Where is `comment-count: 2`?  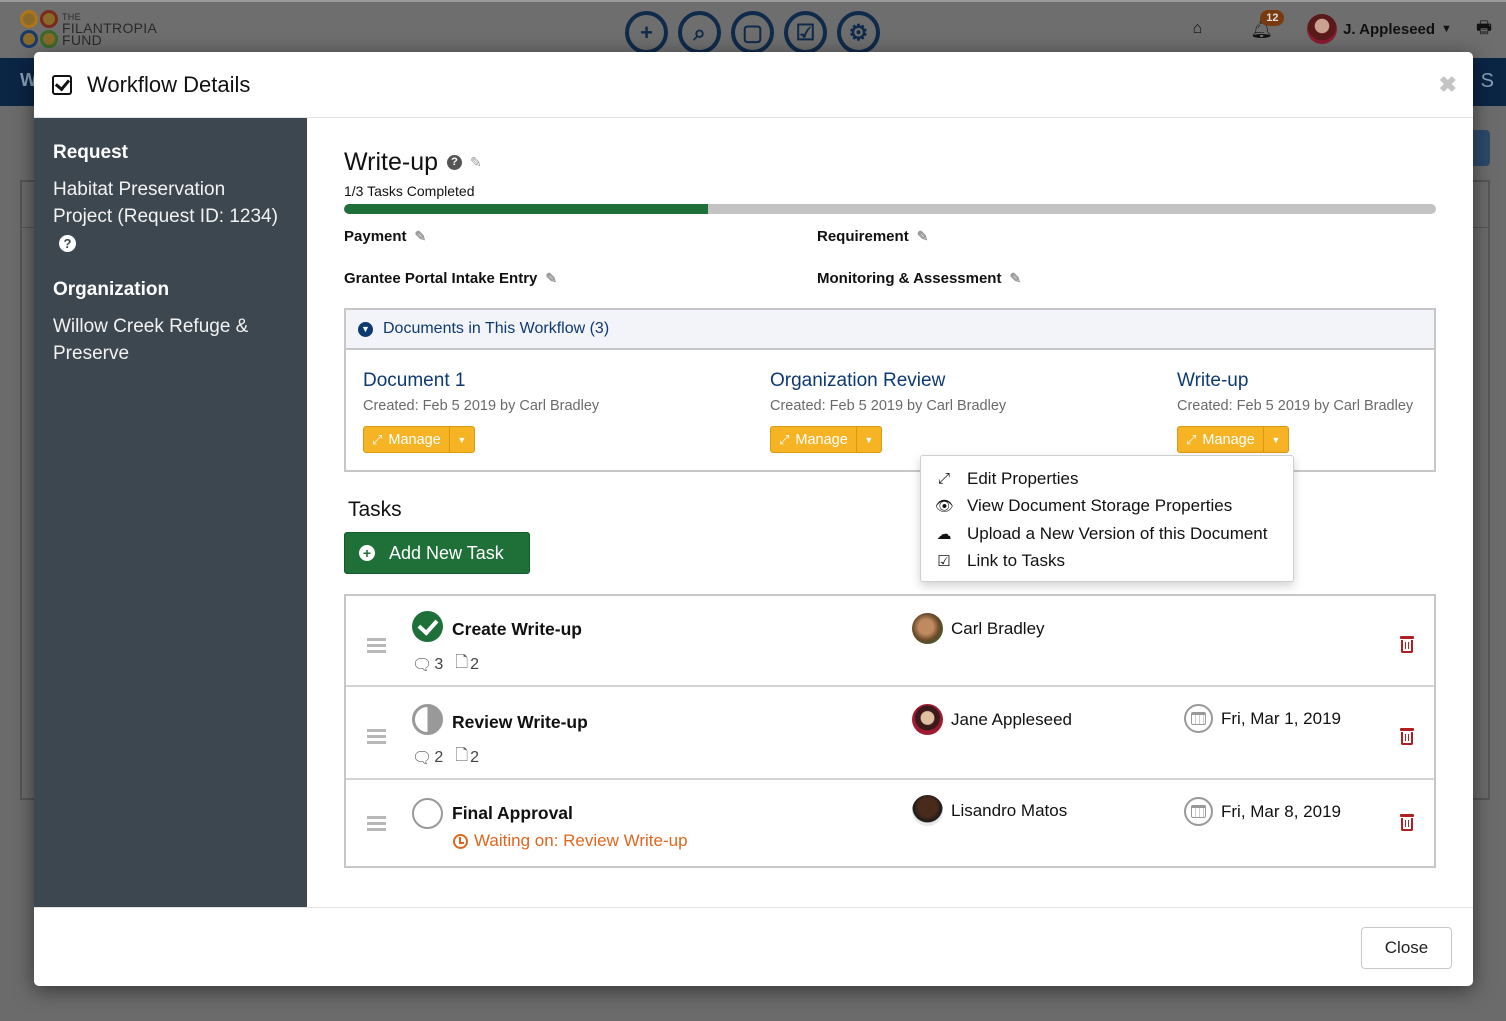
comment-count: 2 is located at coordinates (438, 758).